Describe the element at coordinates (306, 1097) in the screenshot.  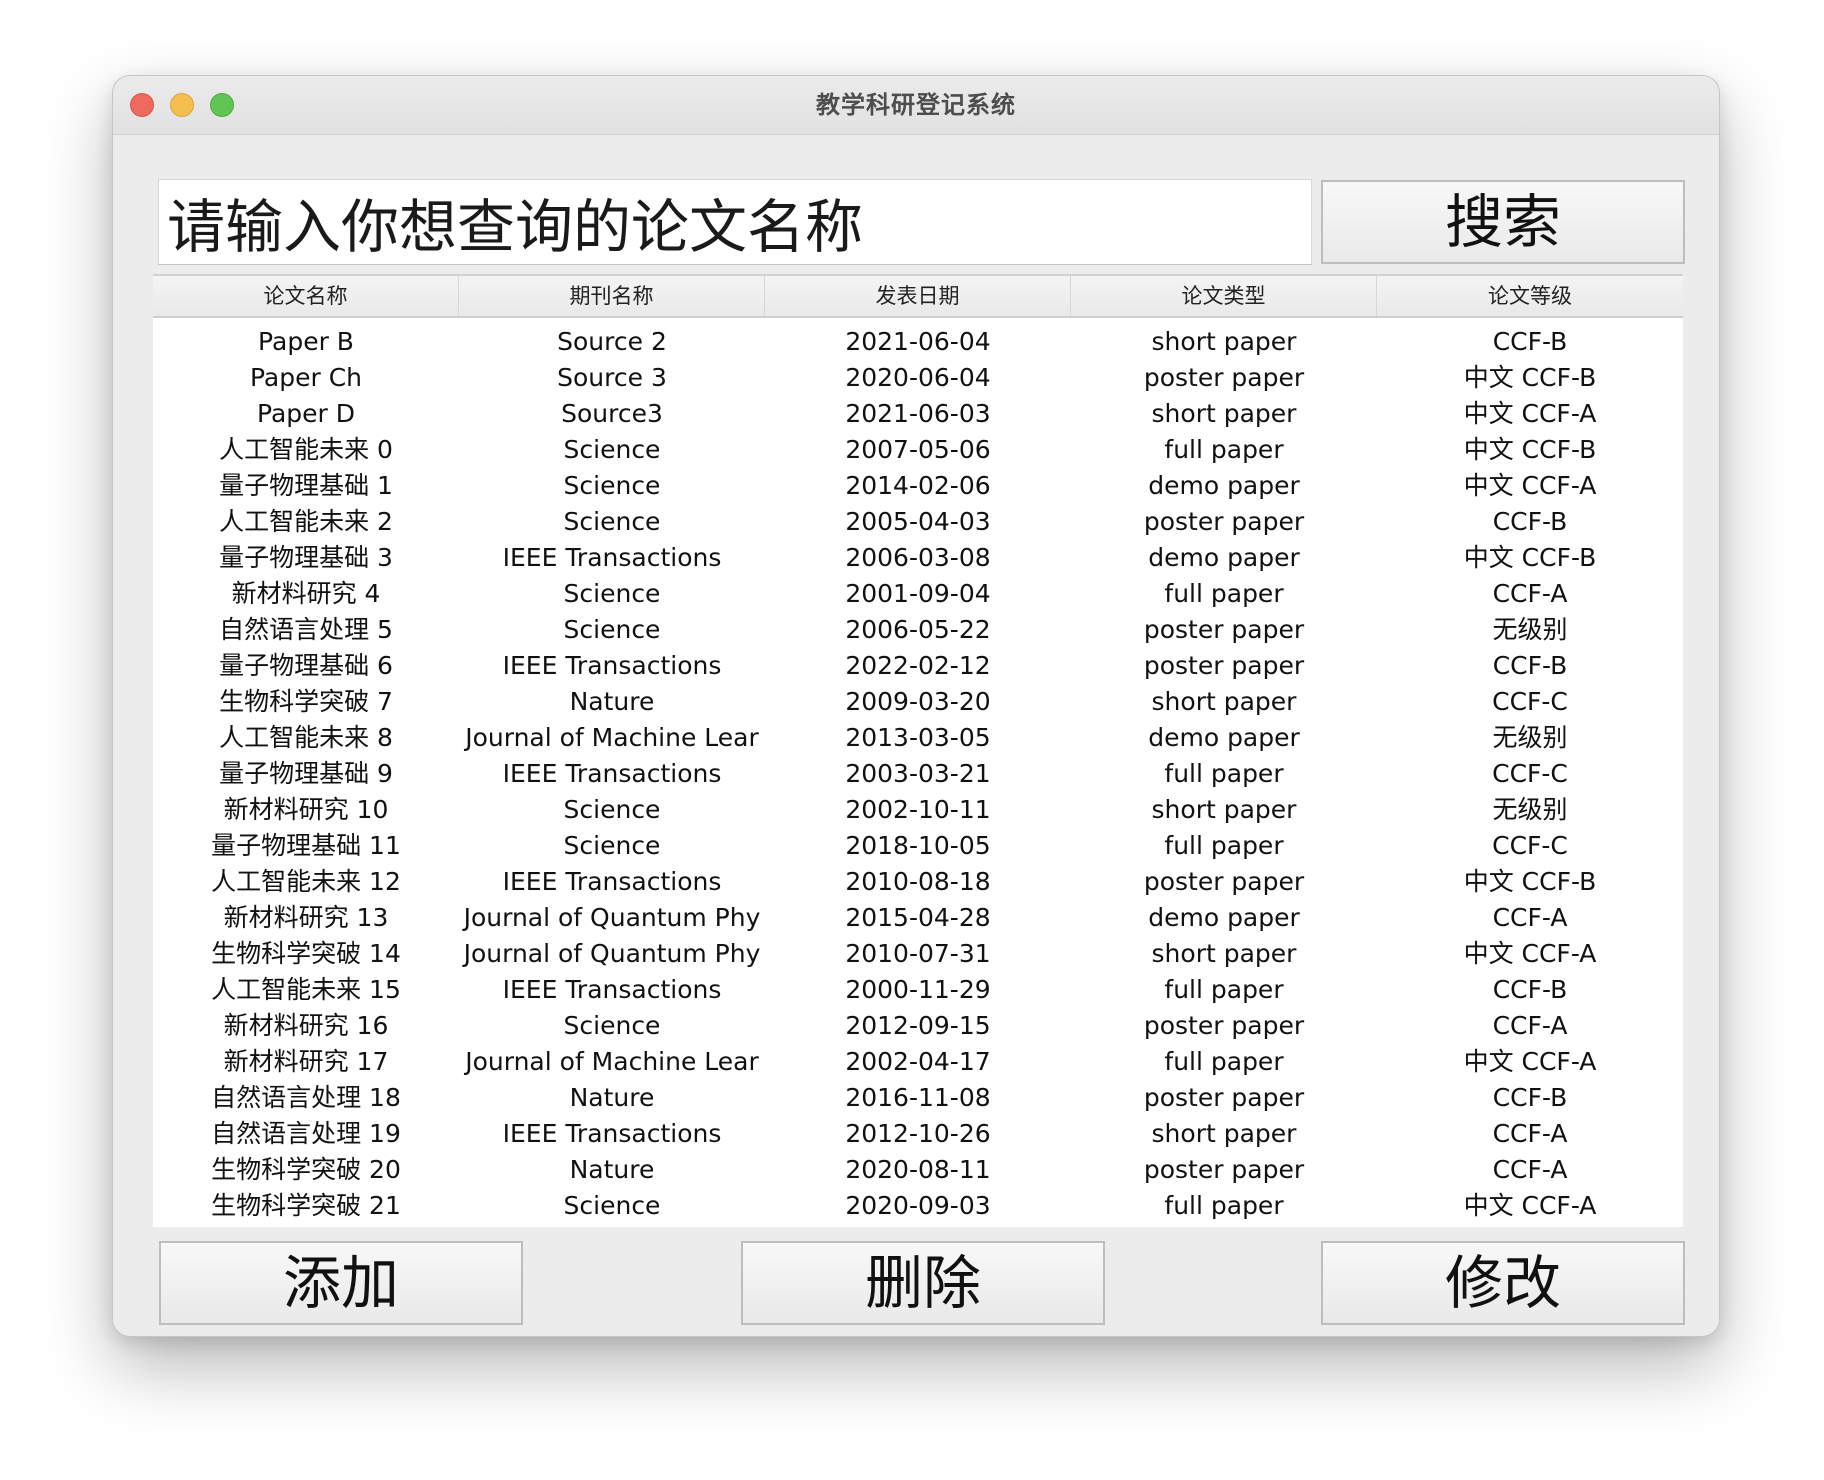
I see `paper-name-cell: 自然语言处理 18` at that location.